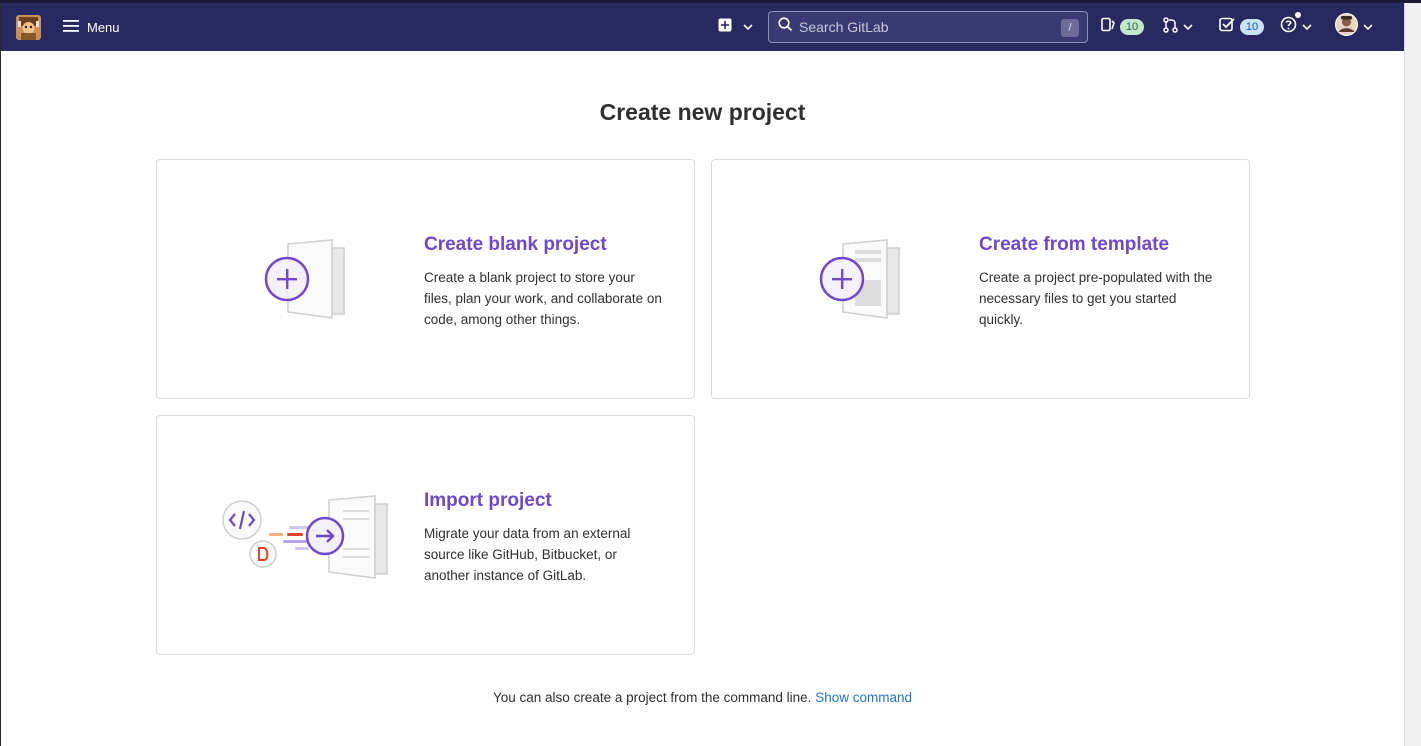  I want to click on new-dropdown-button, so click(735, 27).